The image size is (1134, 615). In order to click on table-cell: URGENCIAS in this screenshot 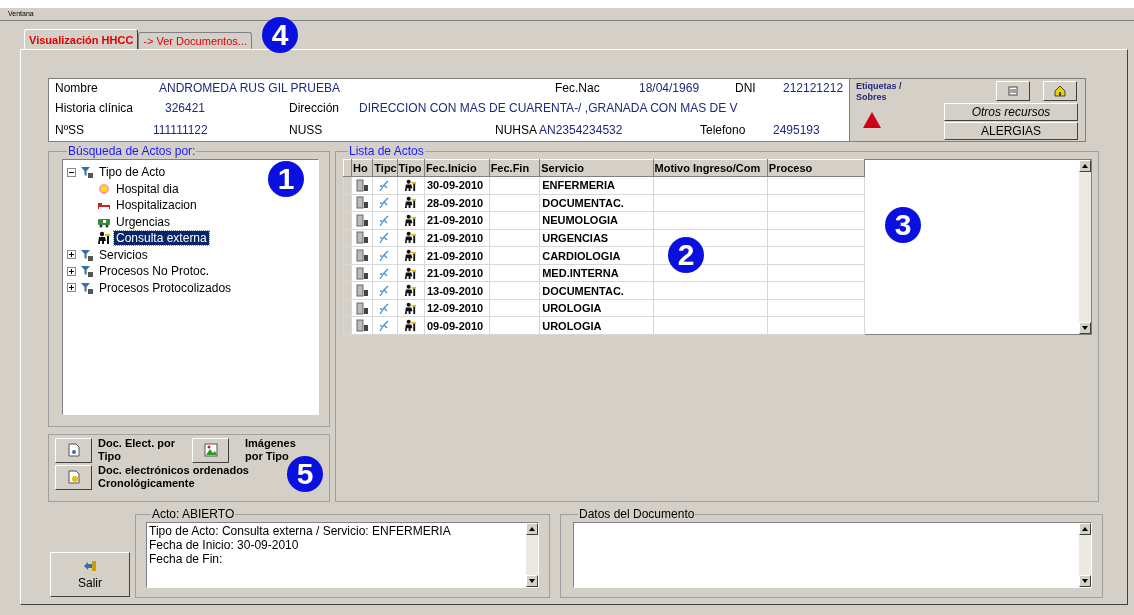, I will do `click(596, 238)`.